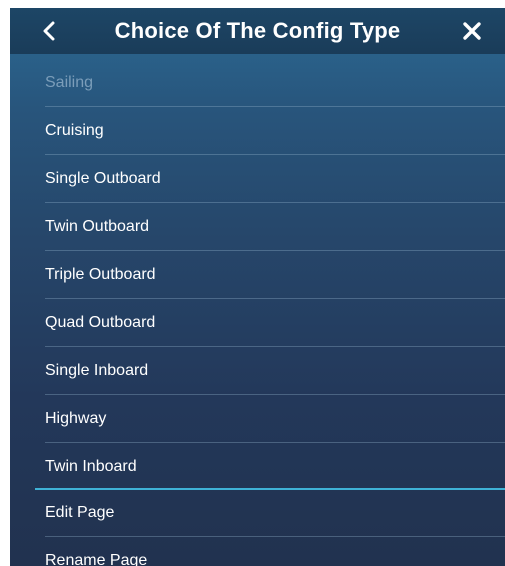 The width and height of the screenshot is (505, 566). I want to click on list-item-twin-inboard: Twin Inboard, so click(257, 467).